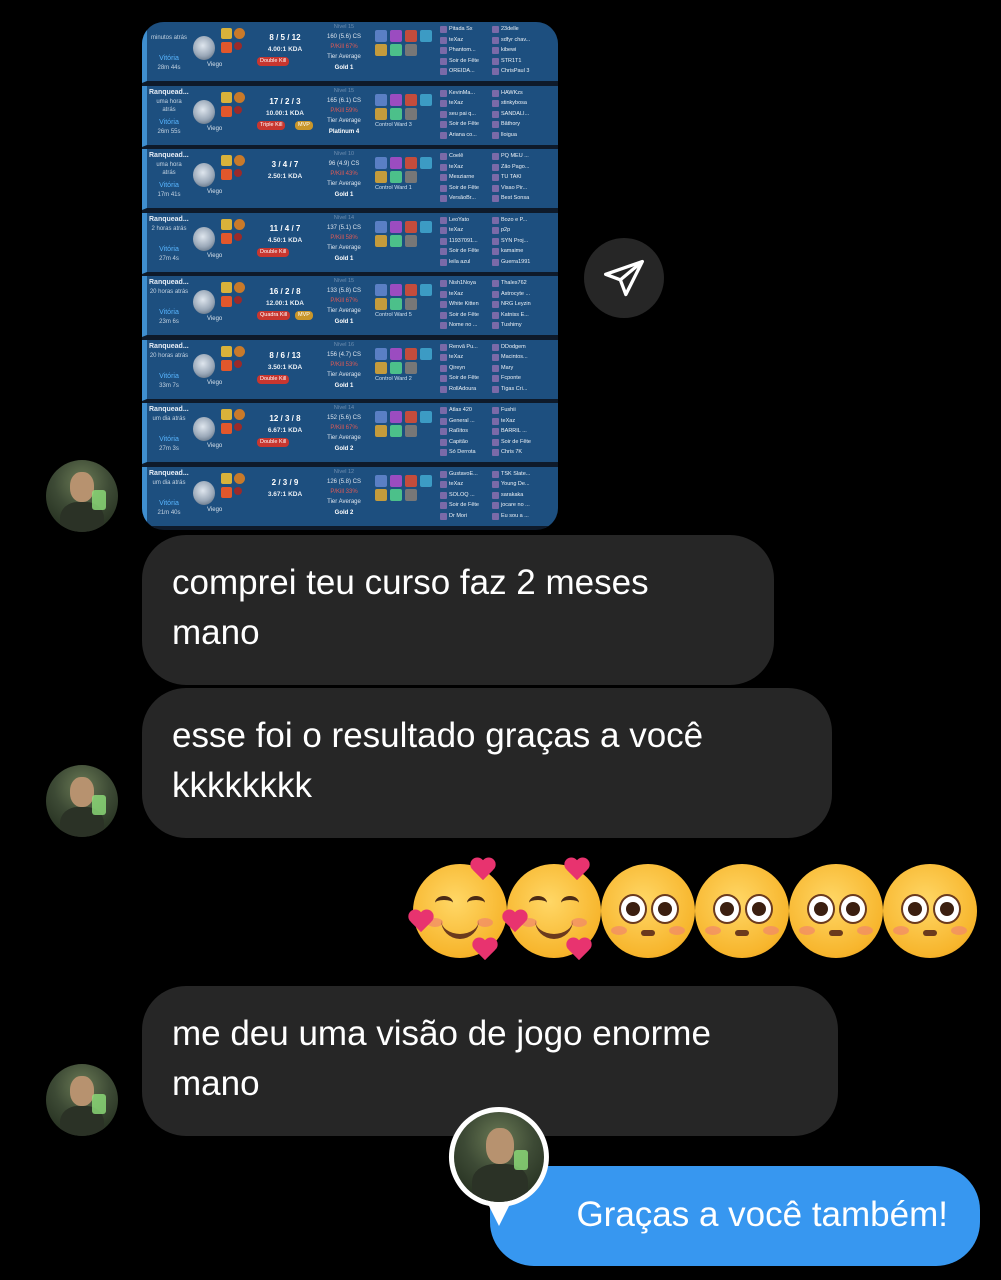 The height and width of the screenshot is (1280, 1001). What do you see at coordinates (522, 495) in the screenshot?
I see `player-name: sarakaka` at bounding box center [522, 495].